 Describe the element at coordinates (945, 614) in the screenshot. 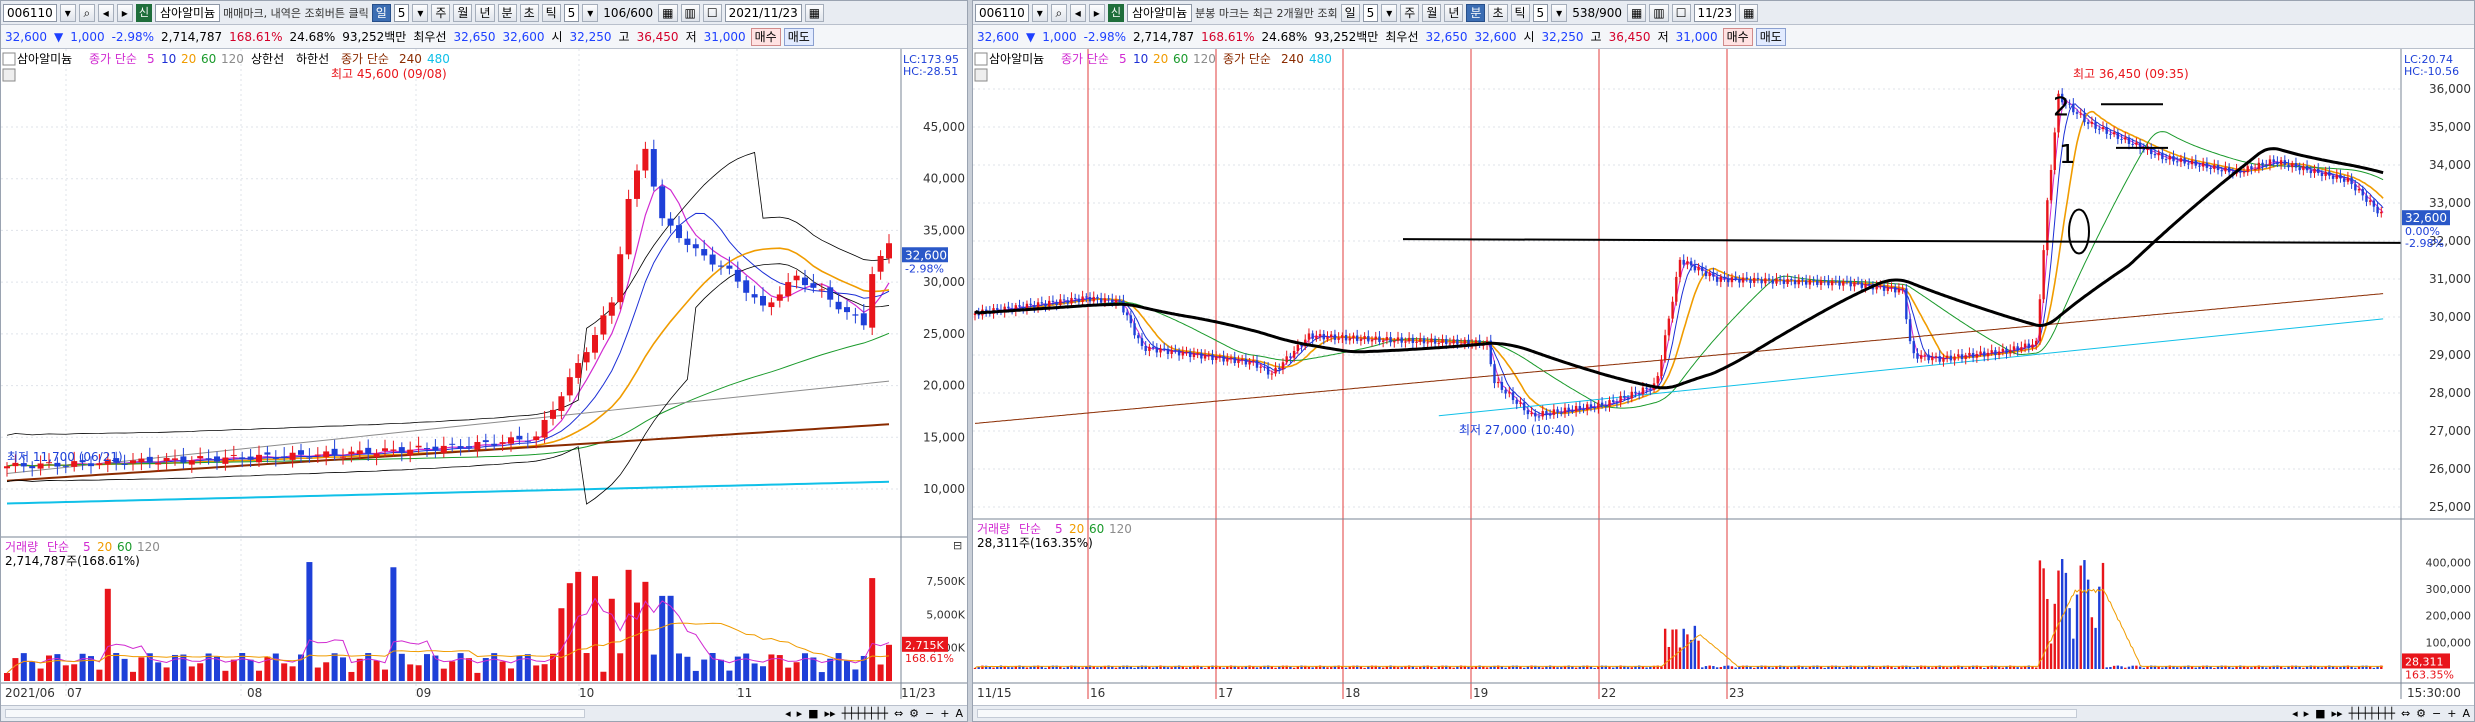

I see `volume-tick-label: 5,000K` at that location.